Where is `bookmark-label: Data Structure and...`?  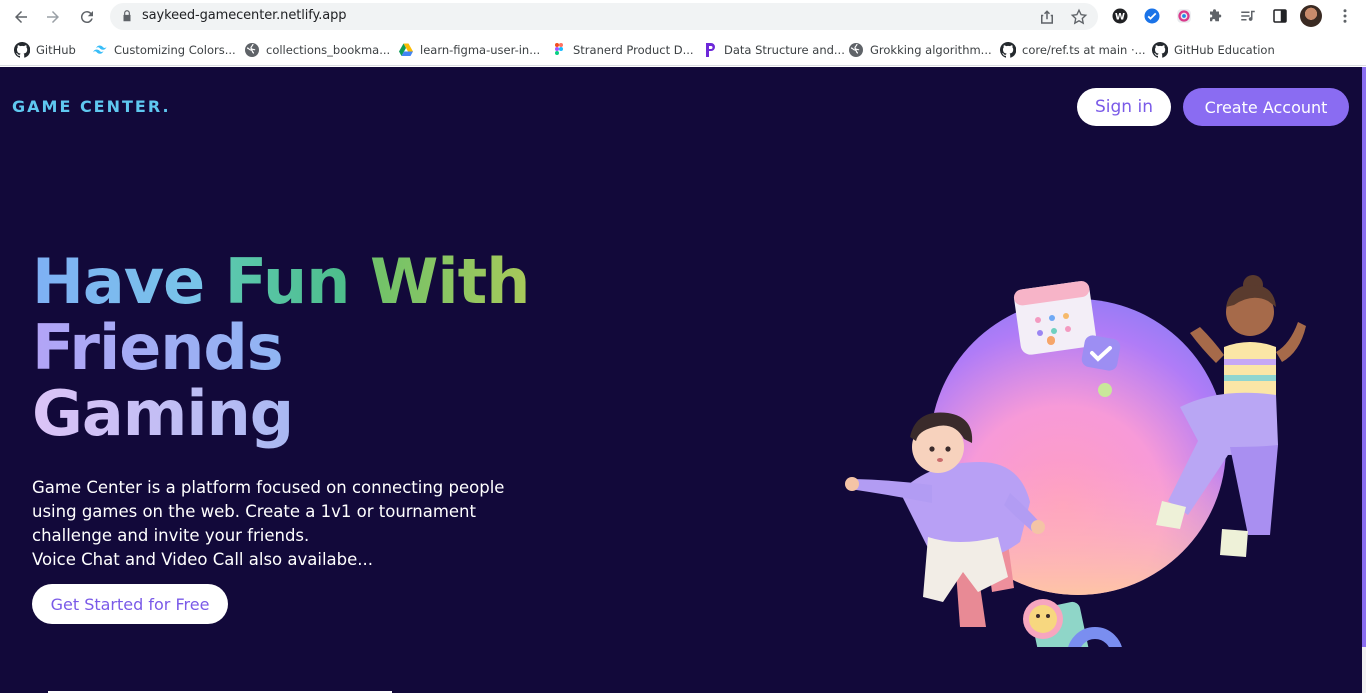
bookmark-label: Data Structure and... is located at coordinates (784, 50).